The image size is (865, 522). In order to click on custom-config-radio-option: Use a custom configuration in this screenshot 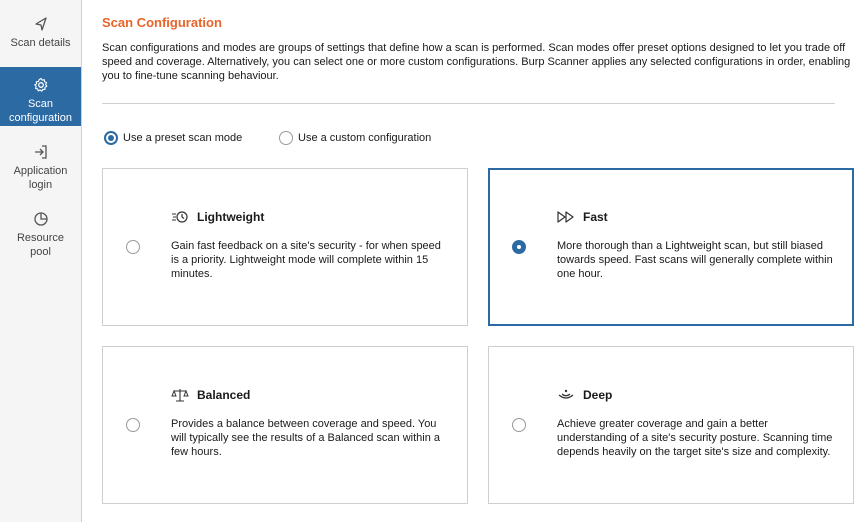, I will do `click(355, 138)`.